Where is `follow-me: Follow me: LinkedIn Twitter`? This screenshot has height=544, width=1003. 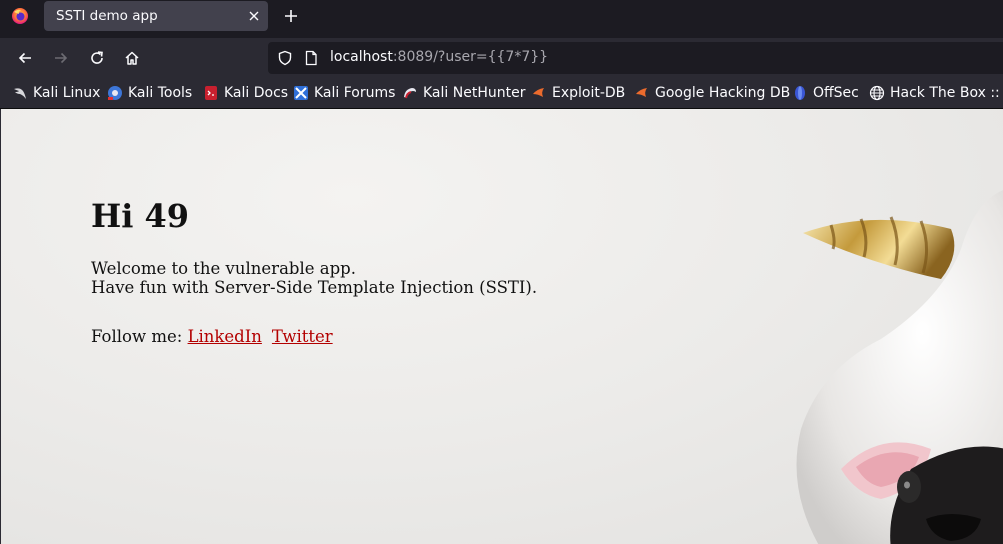
follow-me: Follow me: LinkedIn Twitter is located at coordinates (212, 336).